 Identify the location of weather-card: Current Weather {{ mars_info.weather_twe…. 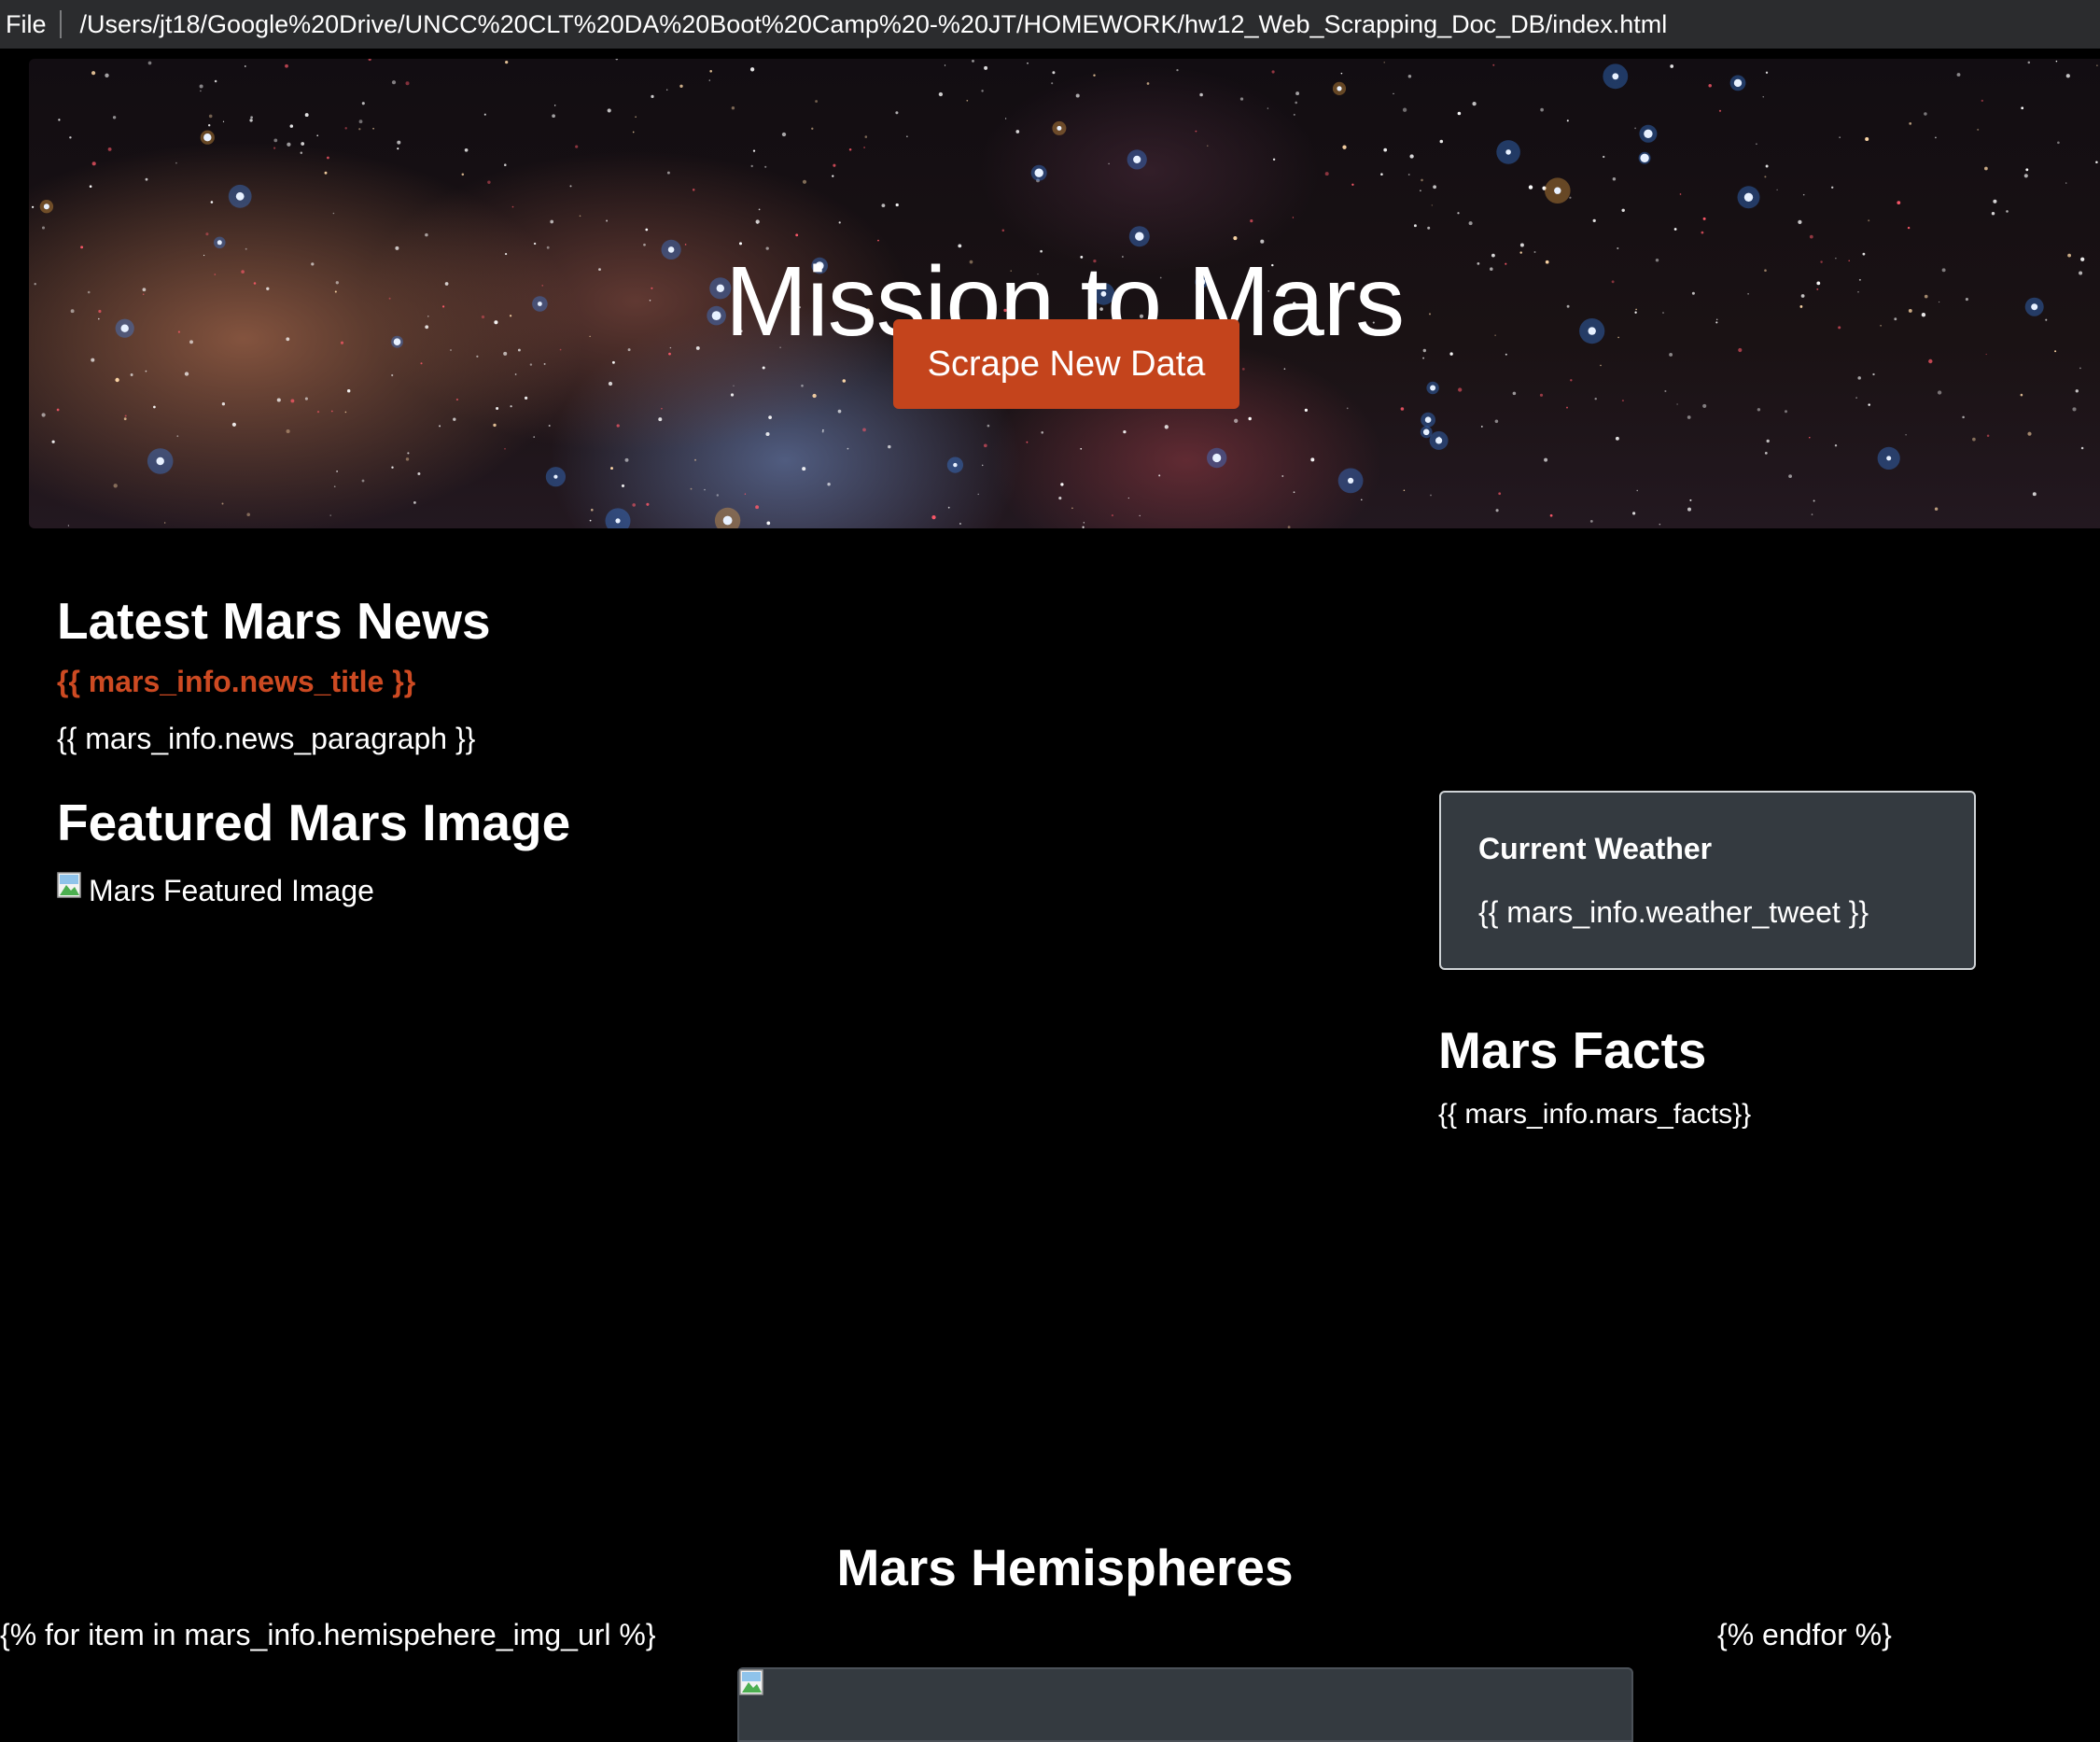
(1707, 880).